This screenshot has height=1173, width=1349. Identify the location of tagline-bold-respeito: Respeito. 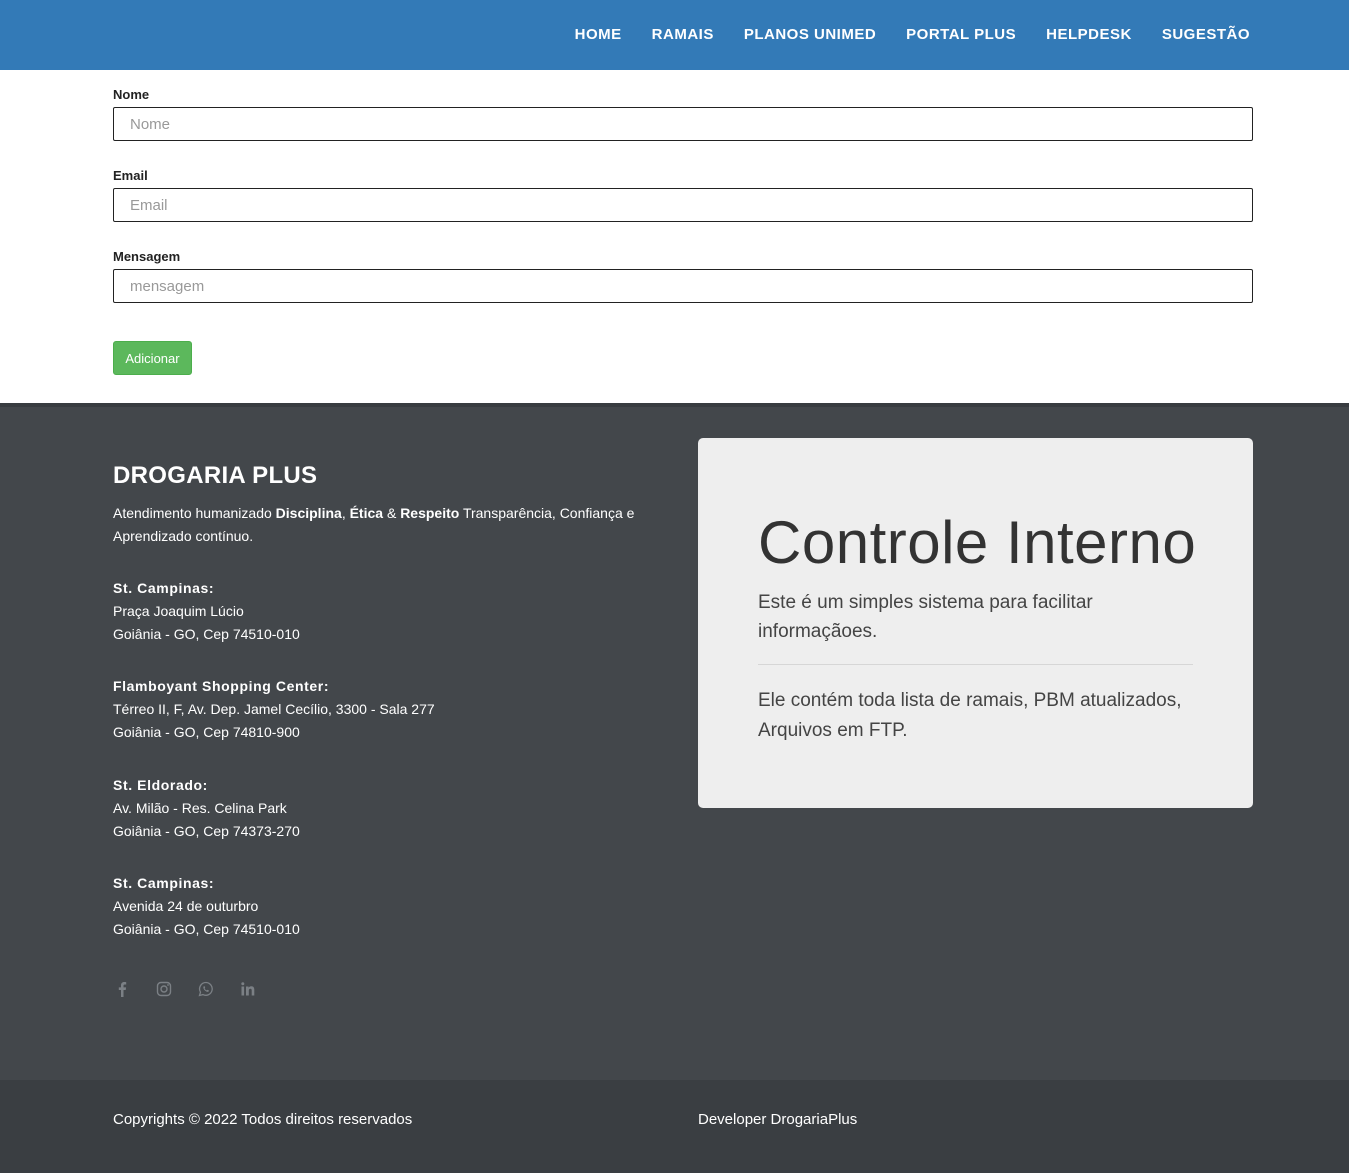
(430, 513).